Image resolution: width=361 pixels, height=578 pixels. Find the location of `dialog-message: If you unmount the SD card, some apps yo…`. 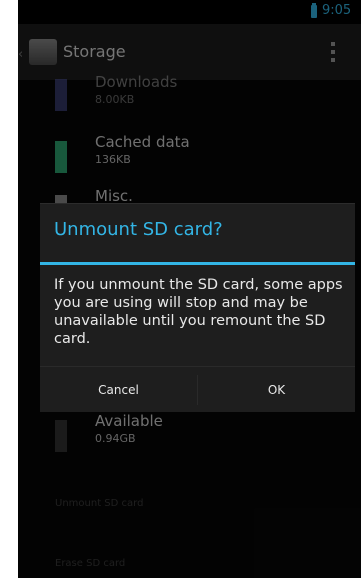

dialog-message: If you unmount the SD card, some apps yo… is located at coordinates (198, 312).